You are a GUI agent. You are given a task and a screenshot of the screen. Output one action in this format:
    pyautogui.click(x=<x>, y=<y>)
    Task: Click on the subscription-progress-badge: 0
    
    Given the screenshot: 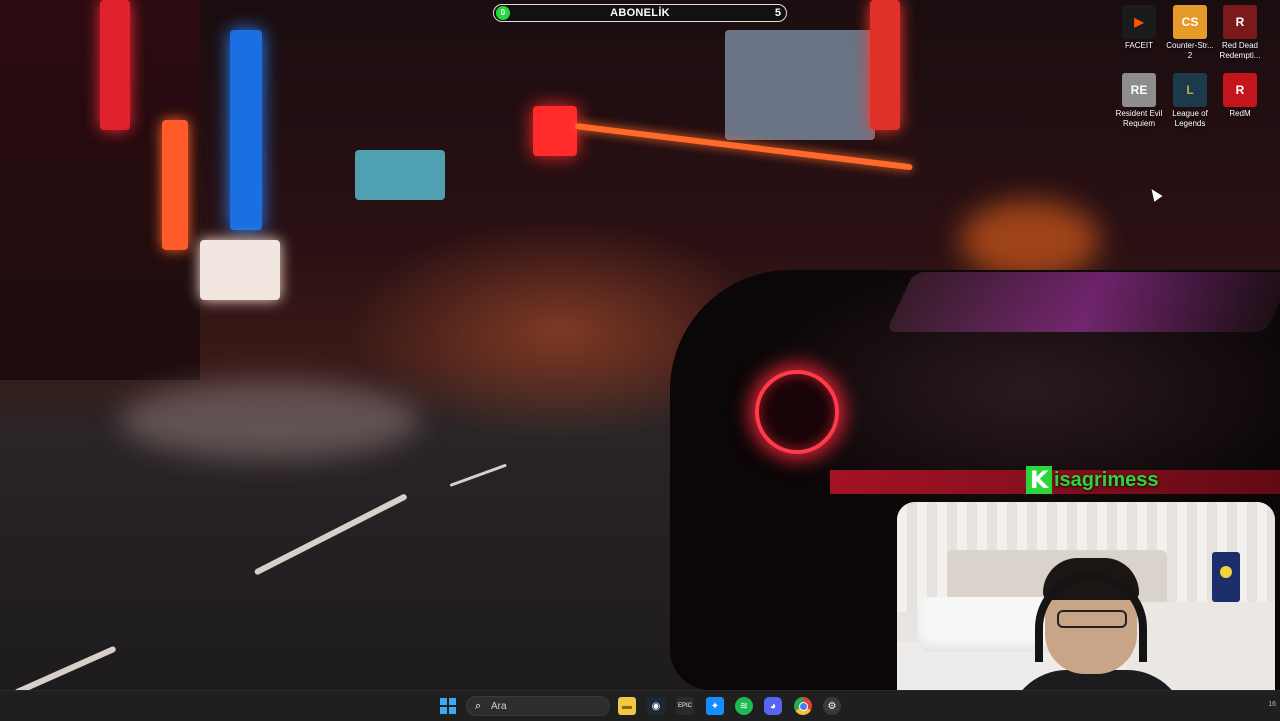 What is the action you would take?
    pyautogui.click(x=503, y=13)
    